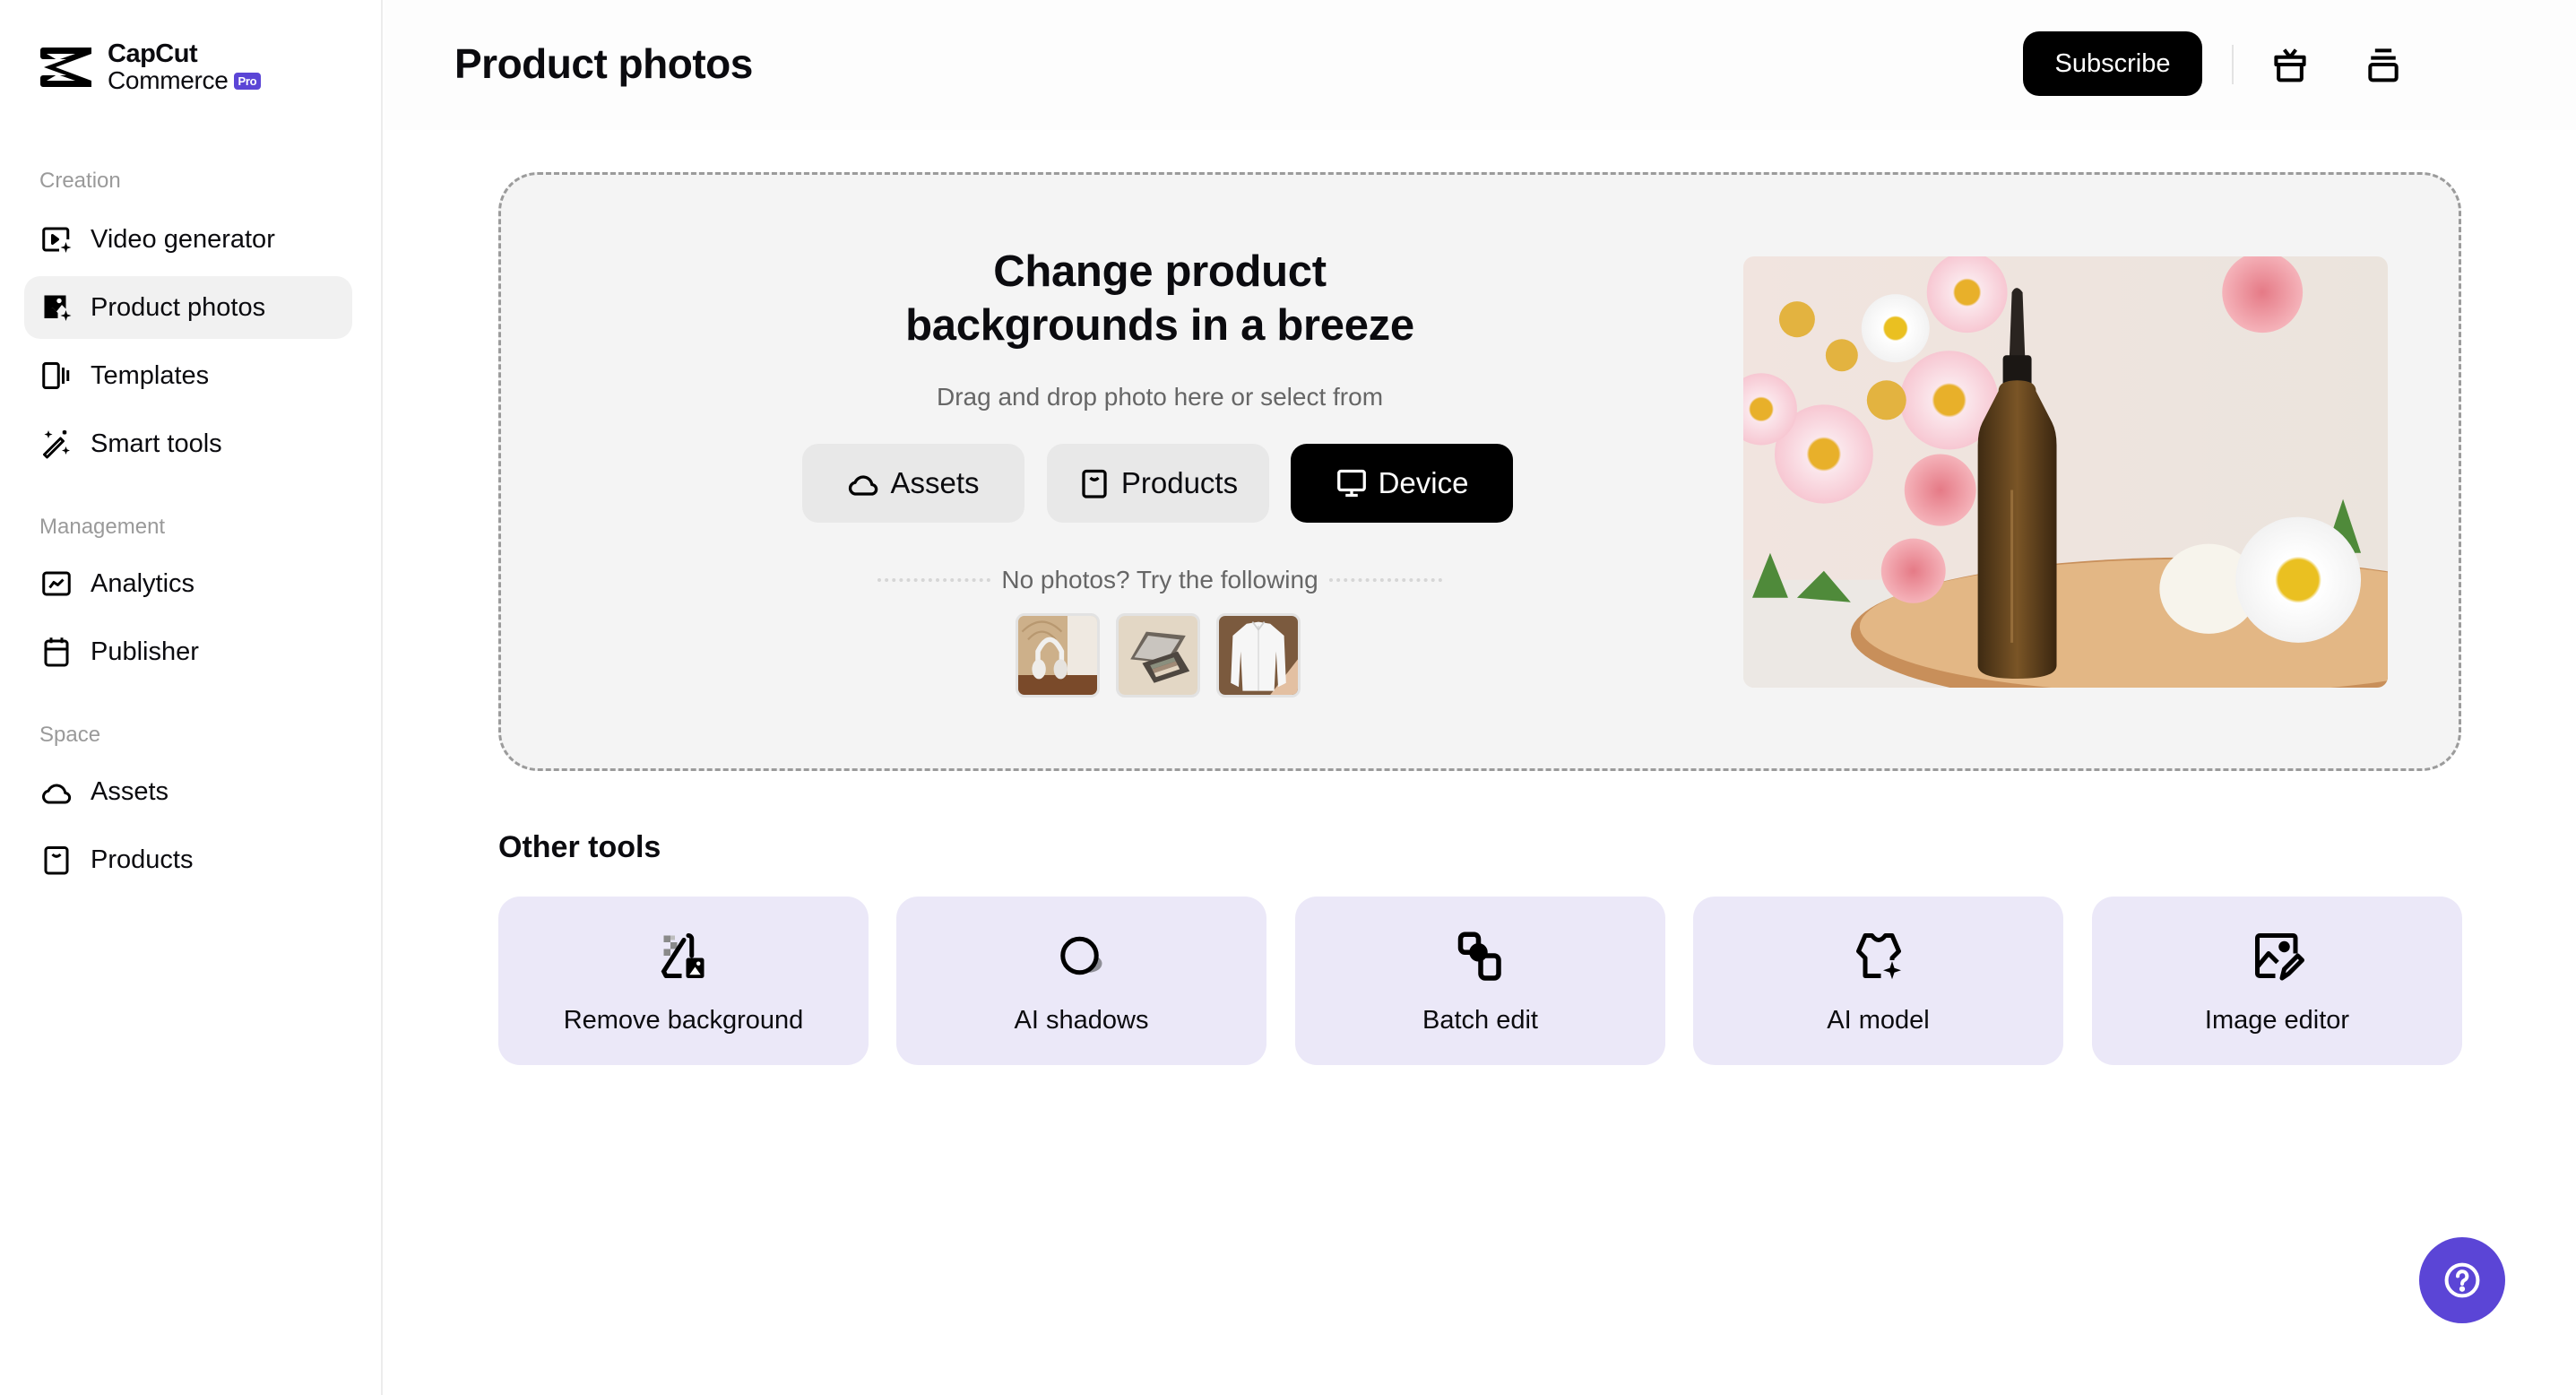  I want to click on upload-heading-line2: backgrounds in a breeze, so click(1159, 325).